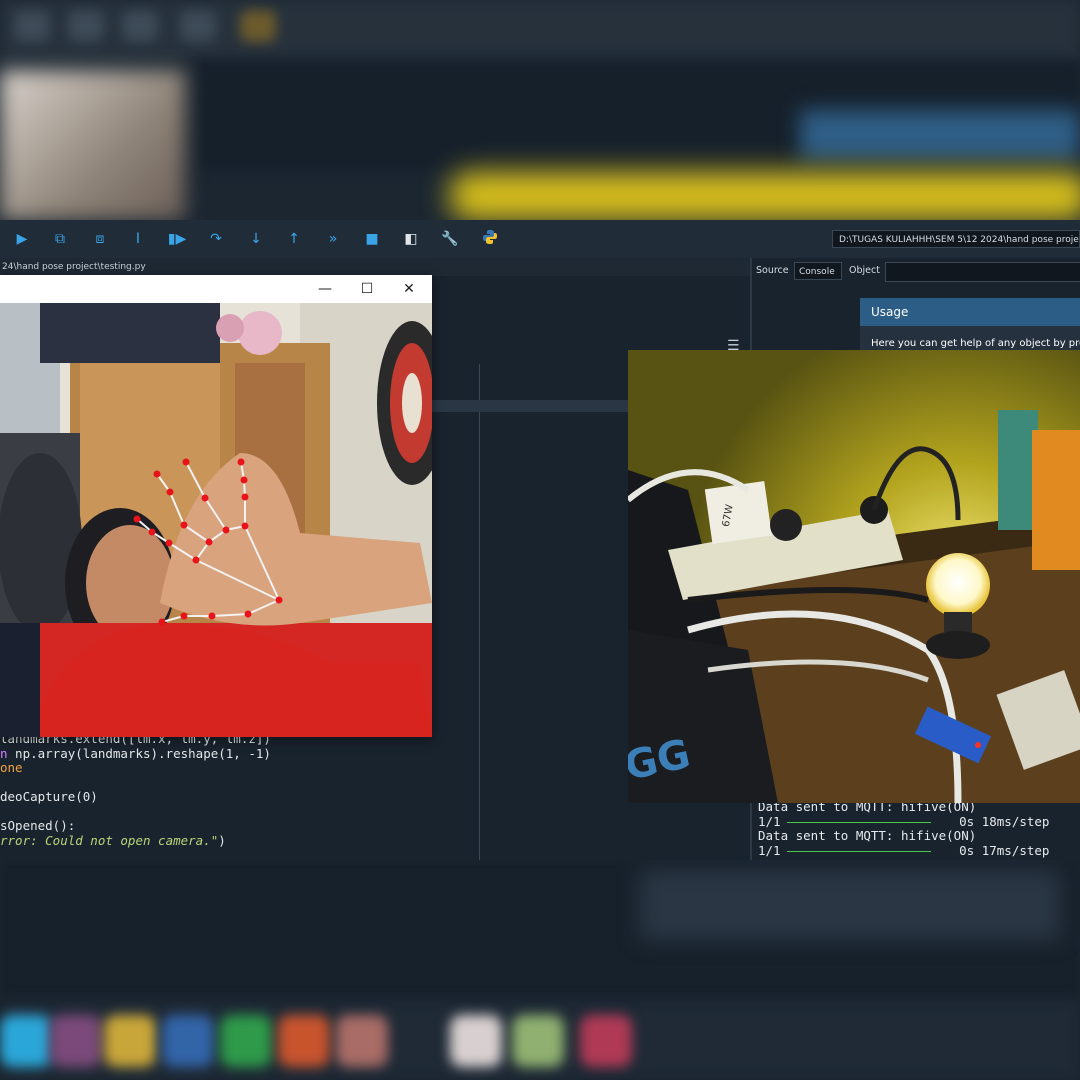  I want to click on code-line: one, so click(135, 767).